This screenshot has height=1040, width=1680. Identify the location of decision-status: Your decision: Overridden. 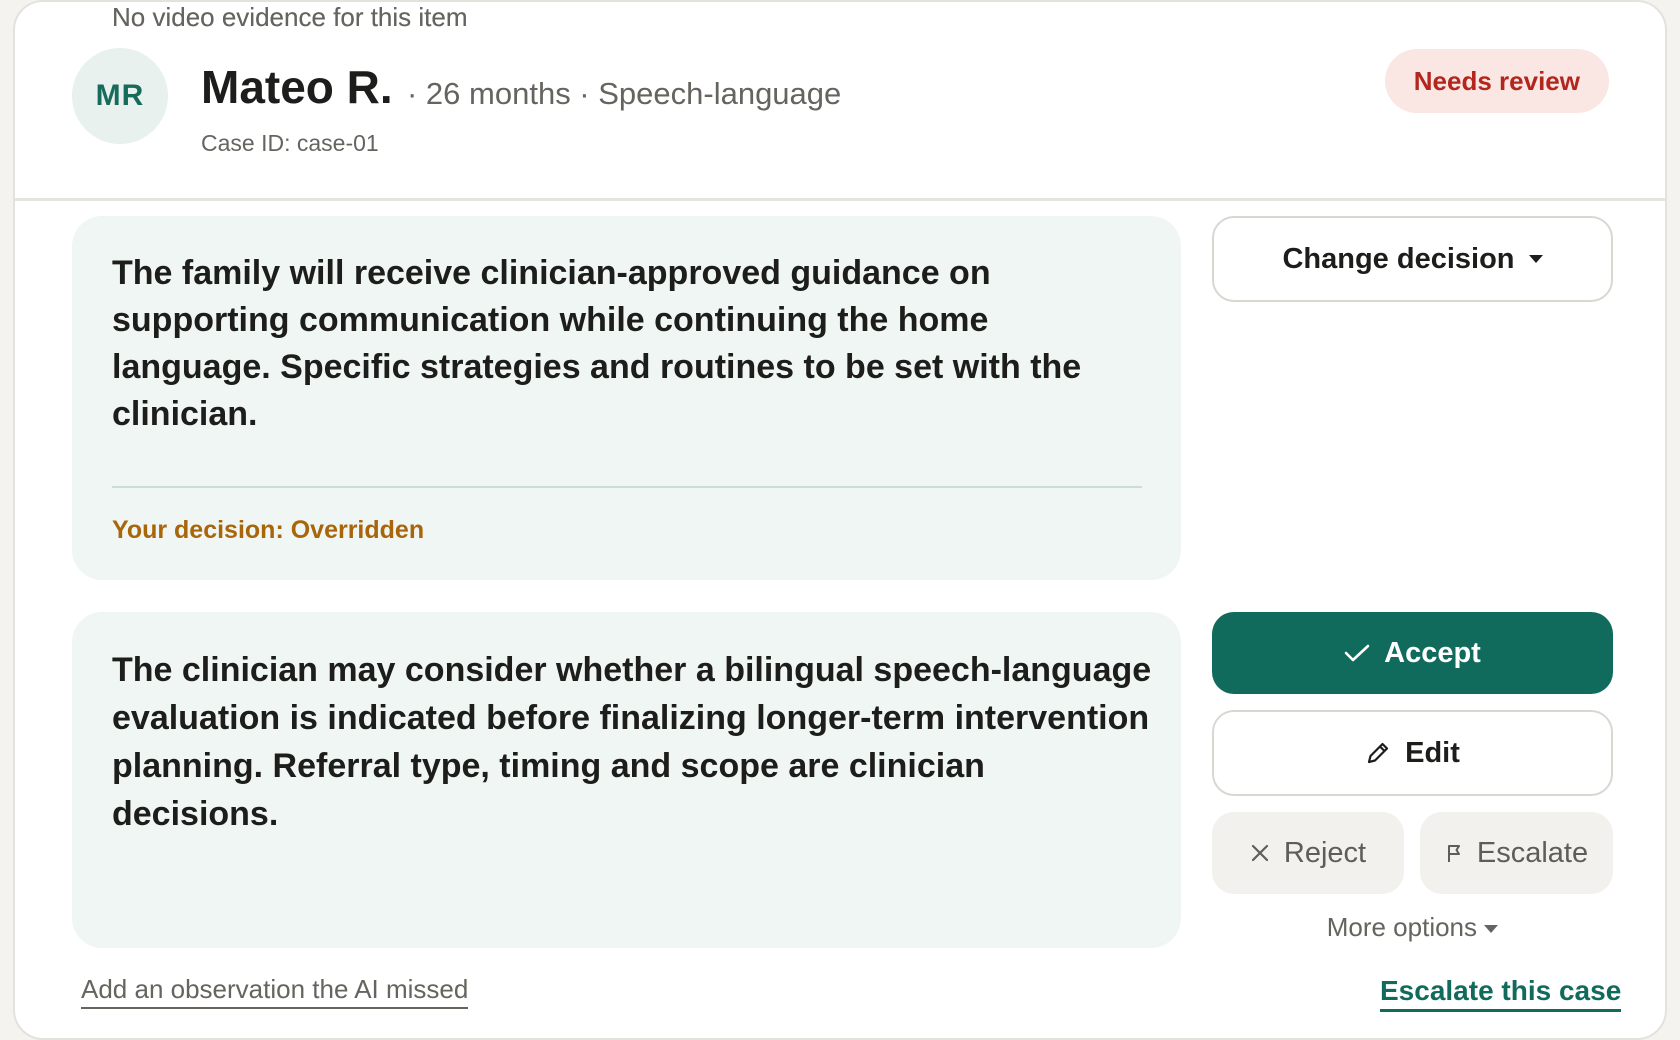
(268, 530).